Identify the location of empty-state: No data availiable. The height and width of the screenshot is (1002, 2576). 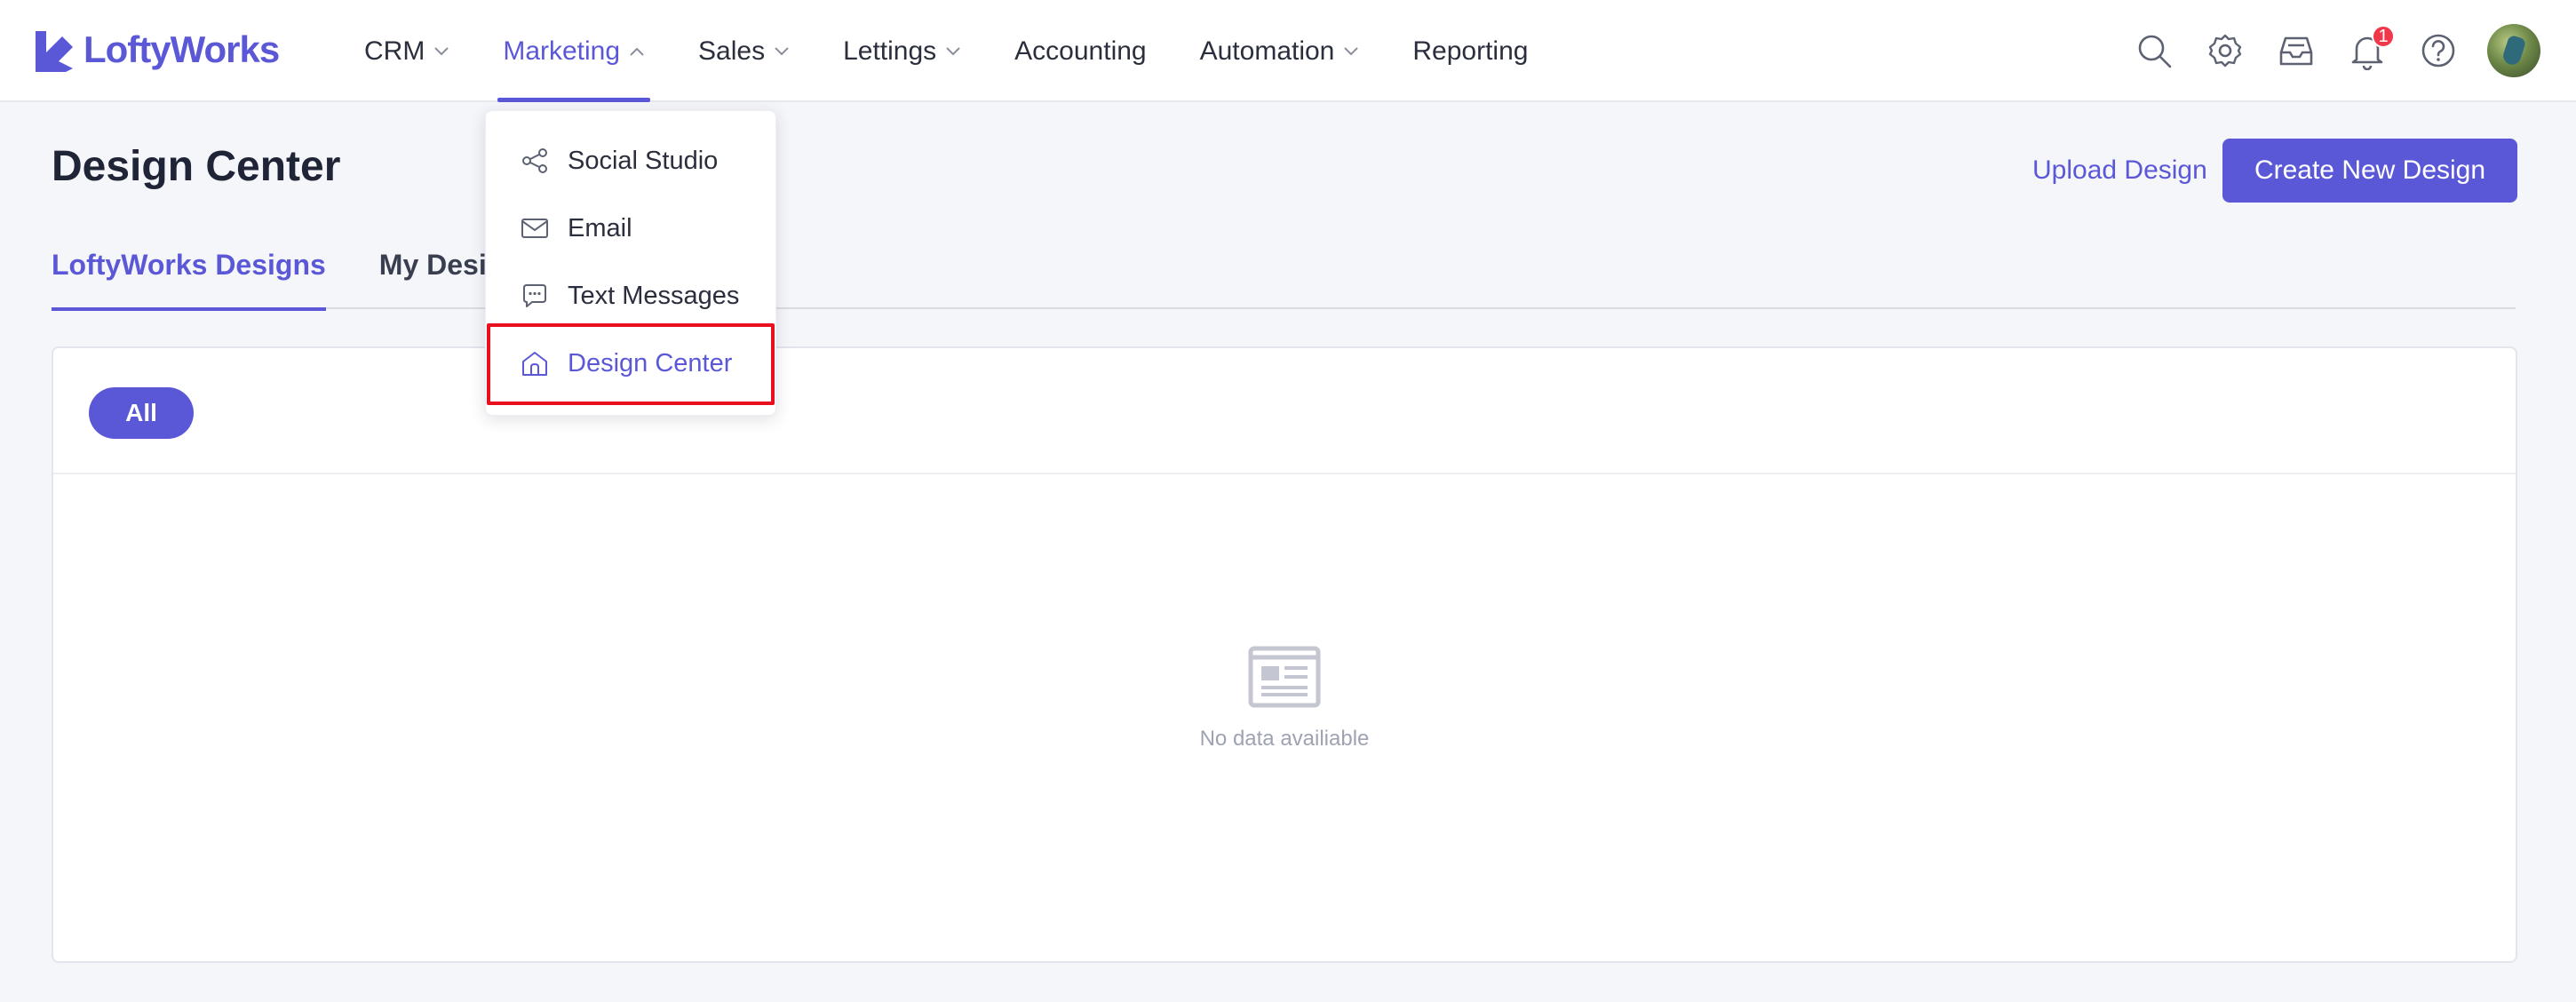
(1284, 696).